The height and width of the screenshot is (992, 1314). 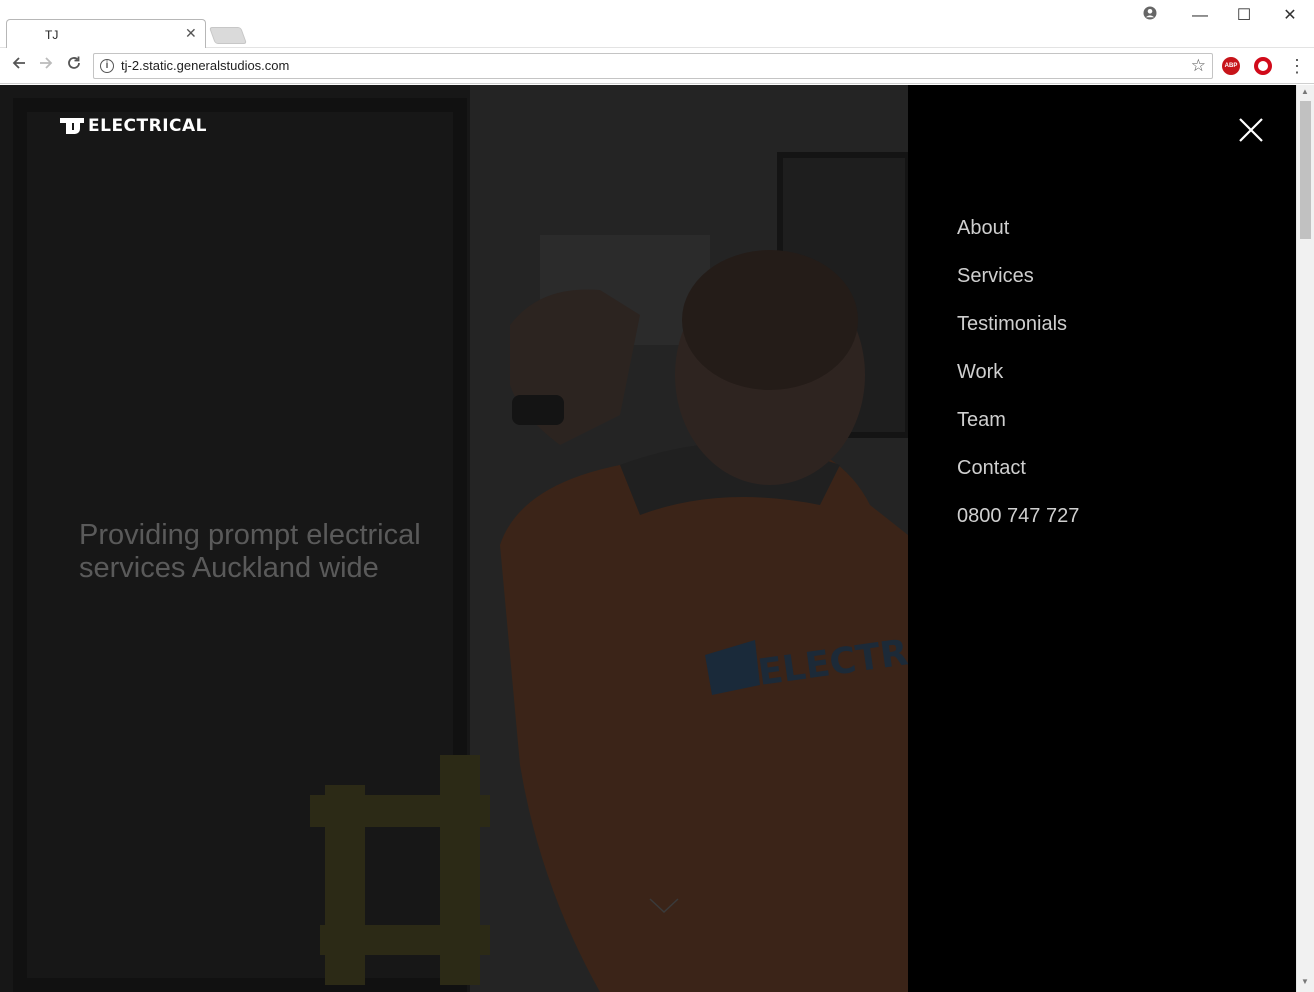 I want to click on browser-toolbar: i tj-2.static.generalstudios.com ☆ ABP ⋮, so click(x=657, y=66).